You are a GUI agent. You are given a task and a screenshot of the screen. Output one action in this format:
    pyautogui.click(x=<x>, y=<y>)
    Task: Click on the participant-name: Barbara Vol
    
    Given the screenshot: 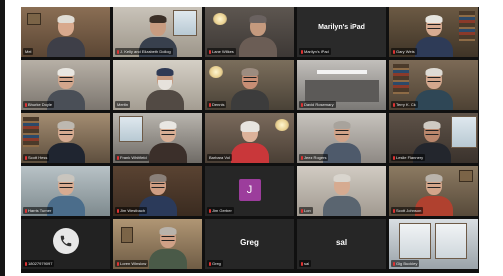 What is the action you would take?
    pyautogui.click(x=219, y=157)
    